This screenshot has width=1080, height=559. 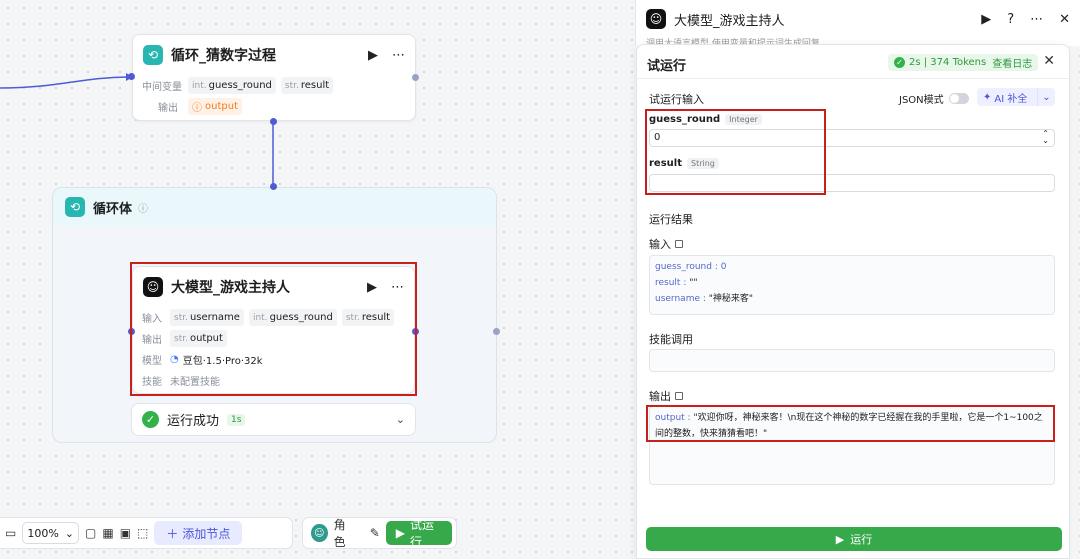 What do you see at coordinates (948, 62) in the screenshot?
I see `token-text: 2s | 374 Tokens` at bounding box center [948, 62].